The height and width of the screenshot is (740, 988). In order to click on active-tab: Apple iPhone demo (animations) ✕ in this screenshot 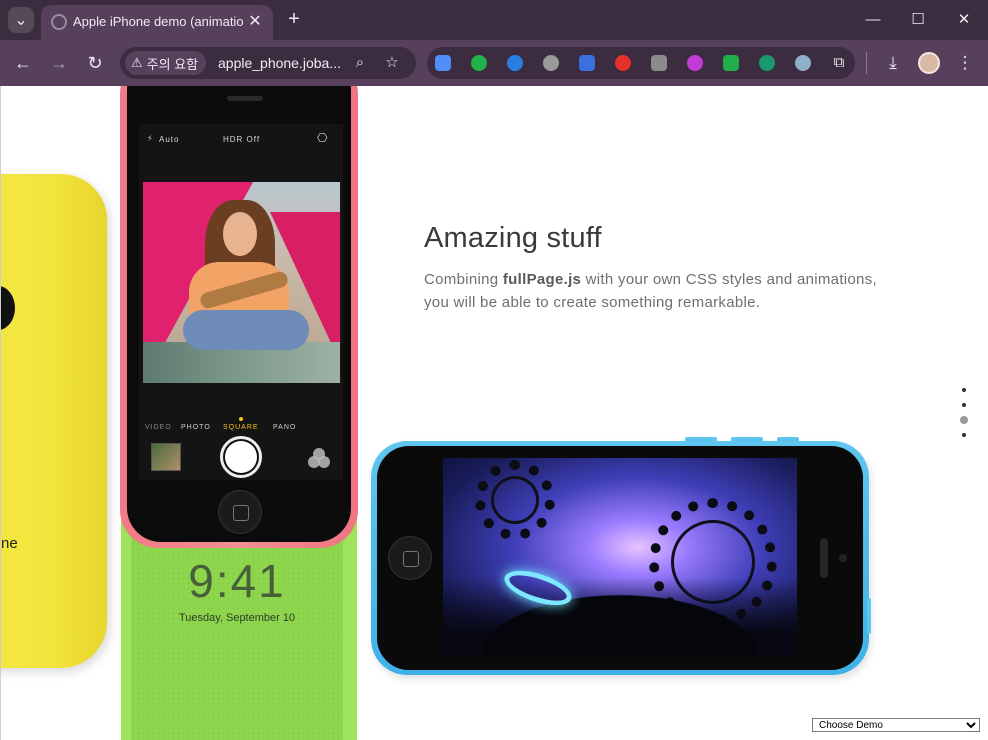, I will do `click(157, 22)`.